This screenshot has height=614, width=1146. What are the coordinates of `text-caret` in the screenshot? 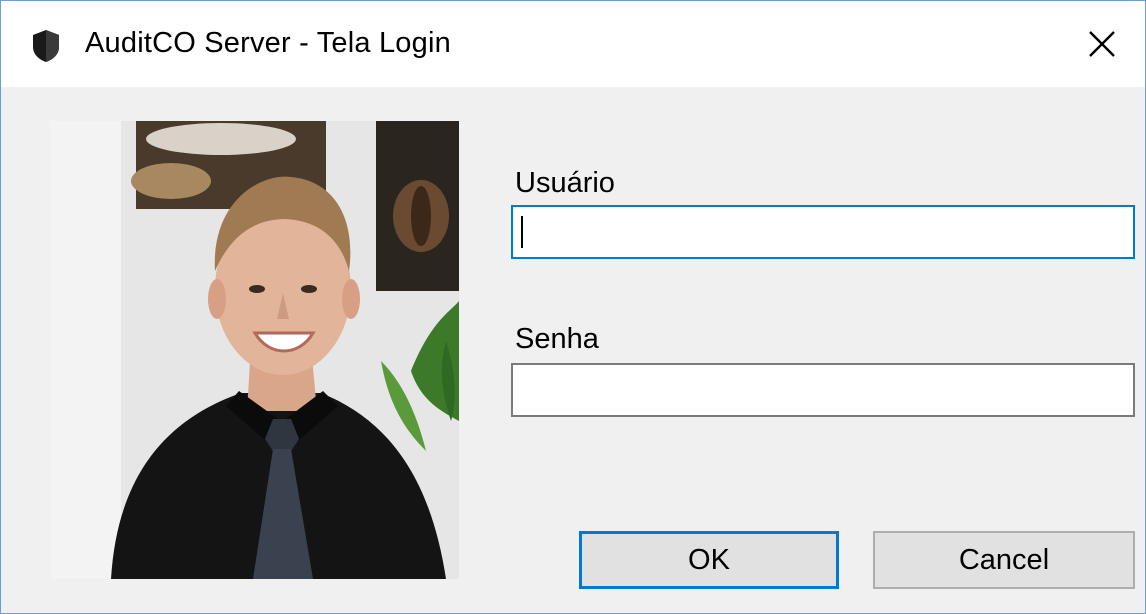 It's located at (522, 232).